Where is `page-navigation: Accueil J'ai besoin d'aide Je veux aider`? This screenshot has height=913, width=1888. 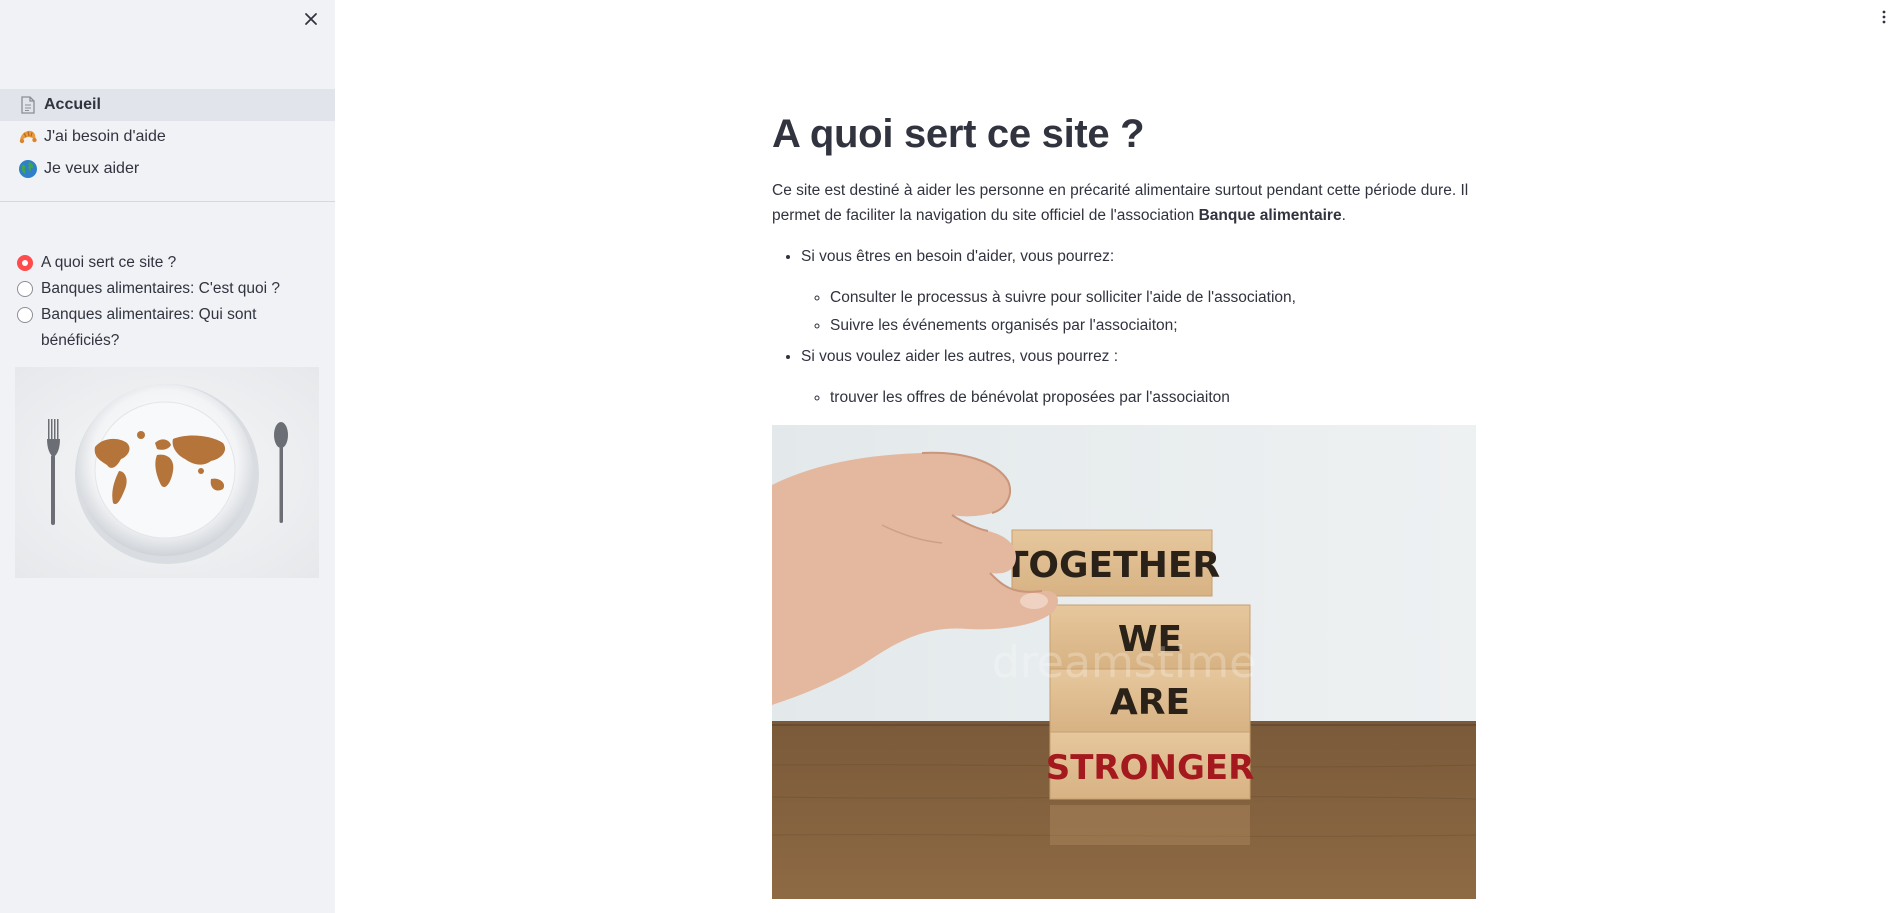
page-navigation: Accueil J'ai besoin d'aide Je veux aider is located at coordinates (167, 137).